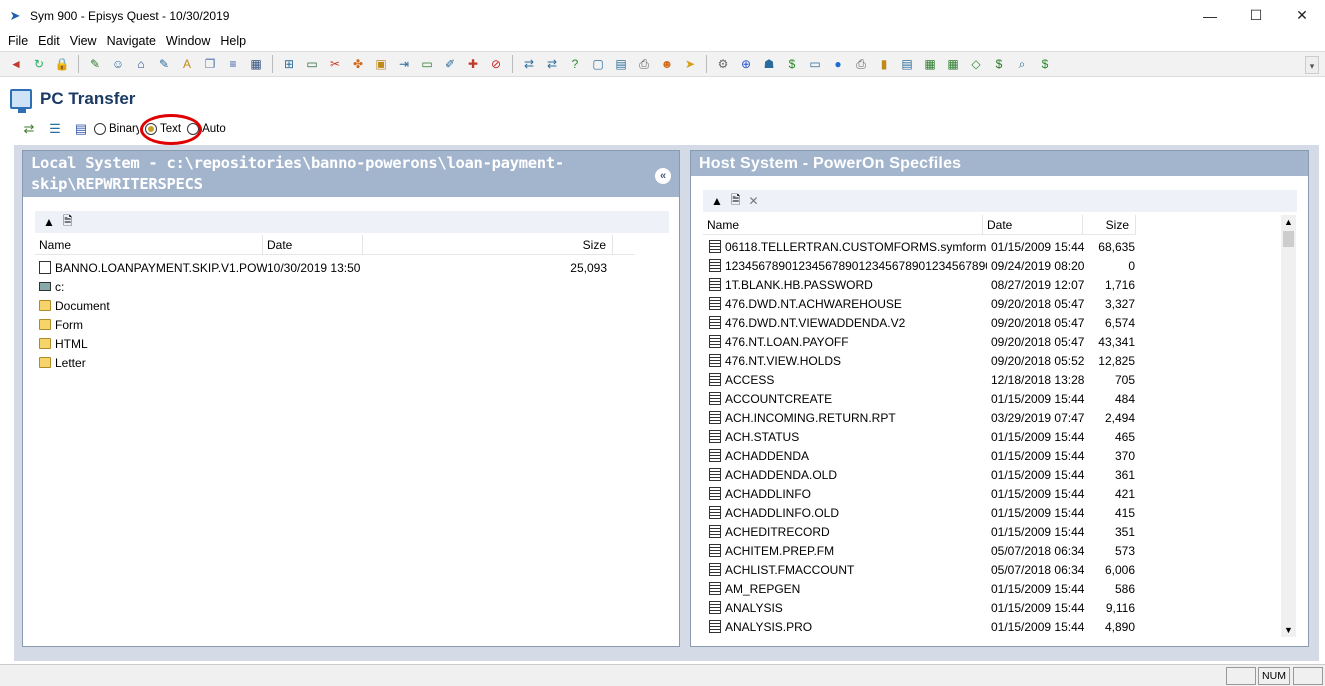 The image size is (1325, 686). What do you see at coordinates (1256, 15) in the screenshot?
I see `maximize-button: ☐` at bounding box center [1256, 15].